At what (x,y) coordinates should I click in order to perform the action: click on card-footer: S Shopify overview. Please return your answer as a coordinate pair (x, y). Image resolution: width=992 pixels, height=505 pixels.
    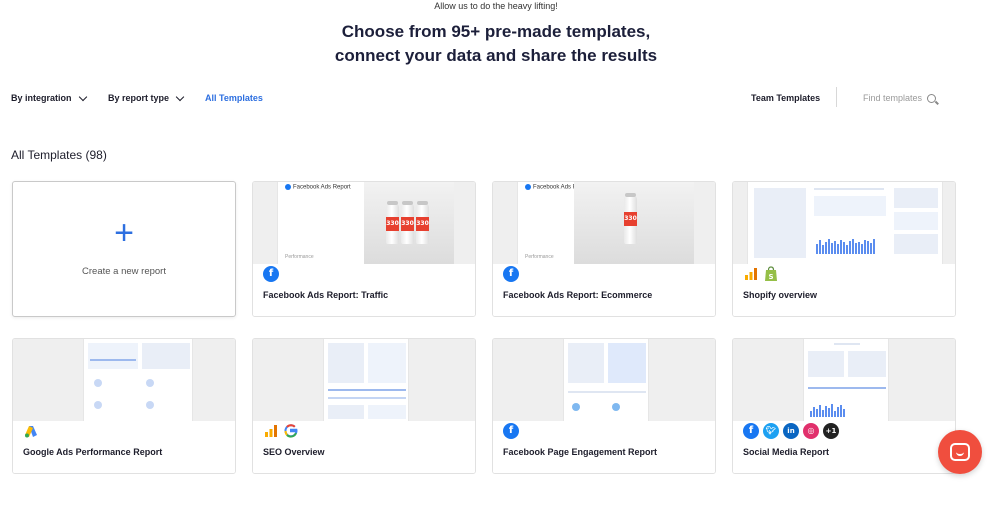
    Looking at the image, I should click on (844, 290).